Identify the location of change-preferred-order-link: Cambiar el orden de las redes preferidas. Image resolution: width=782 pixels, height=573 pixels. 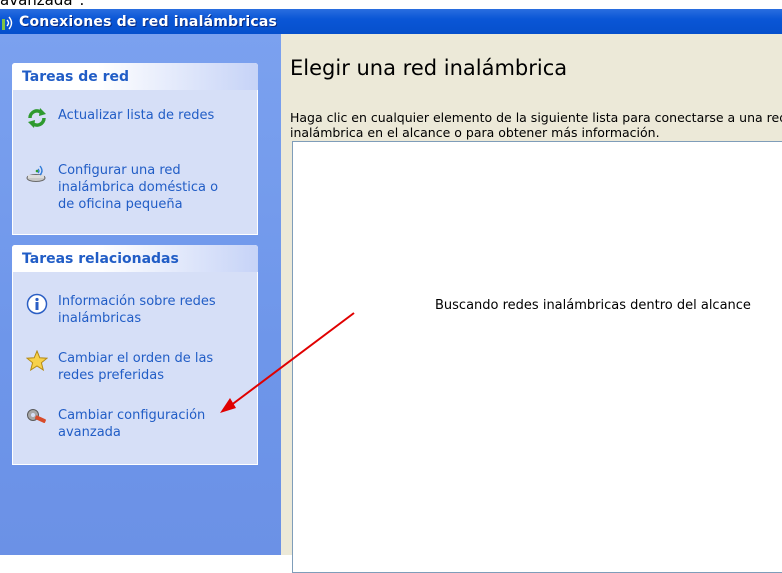
(127, 367).